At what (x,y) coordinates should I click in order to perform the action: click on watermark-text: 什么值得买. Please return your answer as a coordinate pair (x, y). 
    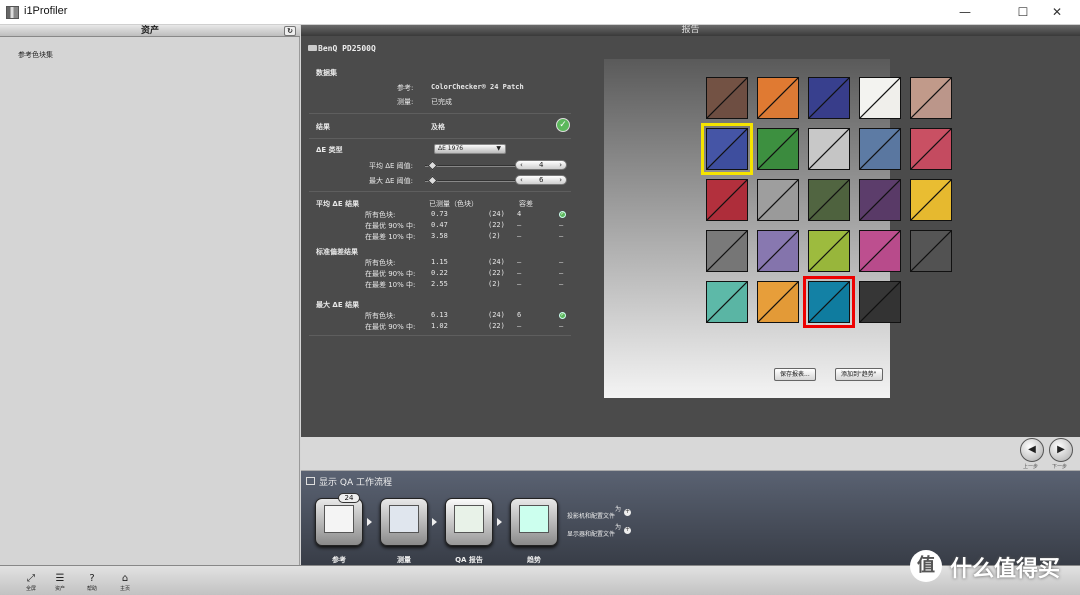
    Looking at the image, I should click on (1005, 569).